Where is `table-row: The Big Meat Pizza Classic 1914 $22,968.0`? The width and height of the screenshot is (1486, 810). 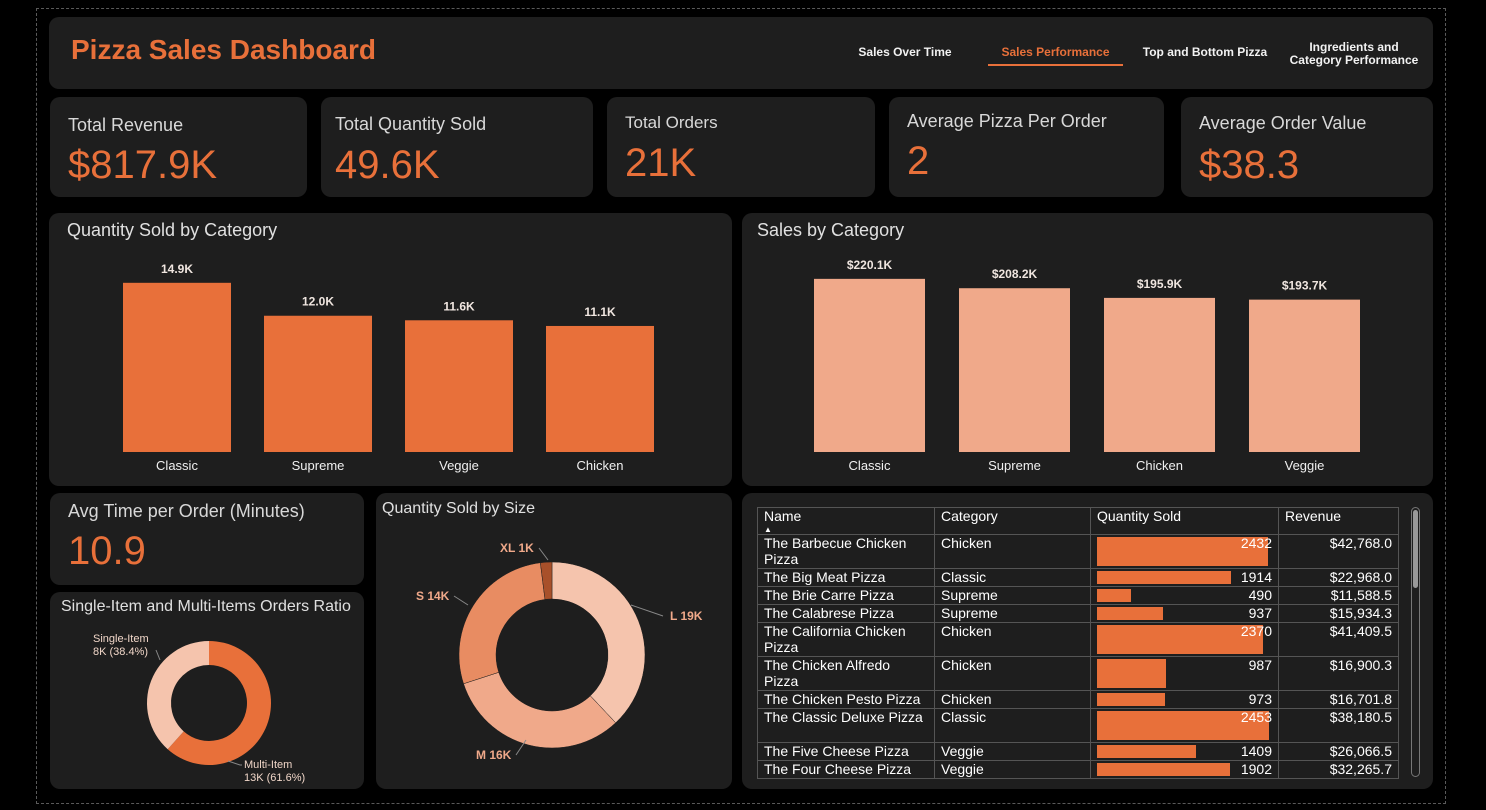 table-row: The Big Meat Pizza Classic 1914 $22,968.0 is located at coordinates (1078, 577).